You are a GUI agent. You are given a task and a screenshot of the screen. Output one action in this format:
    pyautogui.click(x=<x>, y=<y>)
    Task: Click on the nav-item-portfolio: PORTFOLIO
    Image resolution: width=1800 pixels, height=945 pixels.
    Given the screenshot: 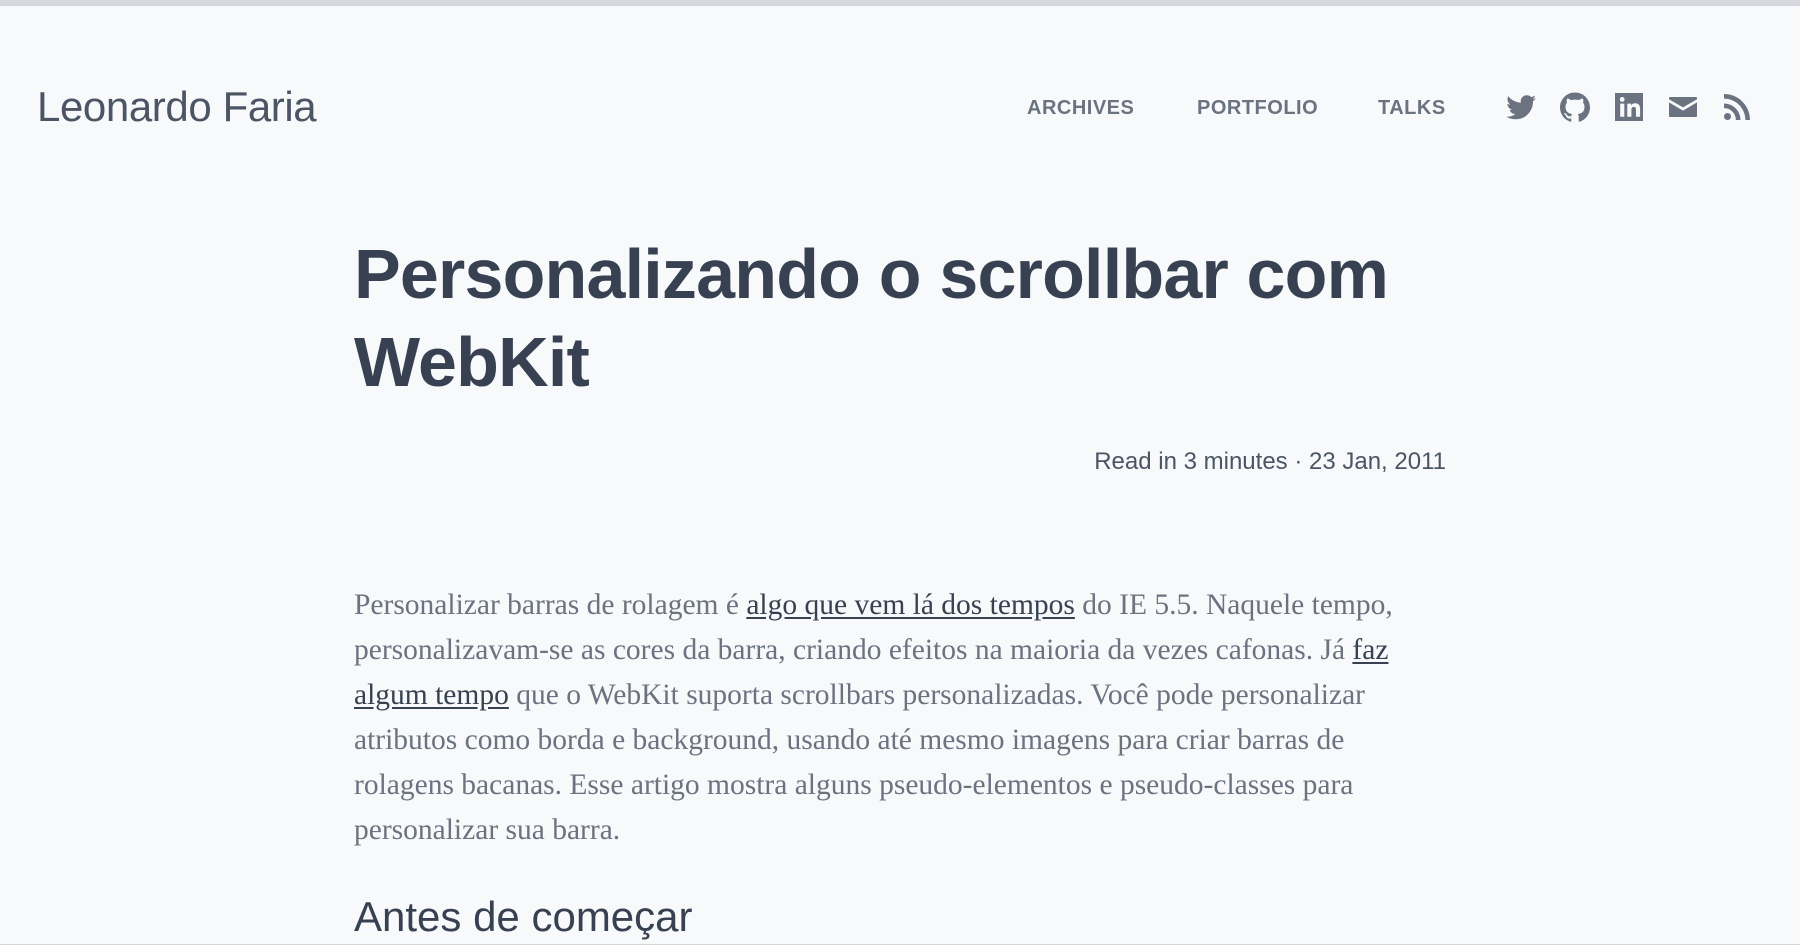 What is the action you would take?
    pyautogui.click(x=1257, y=108)
    